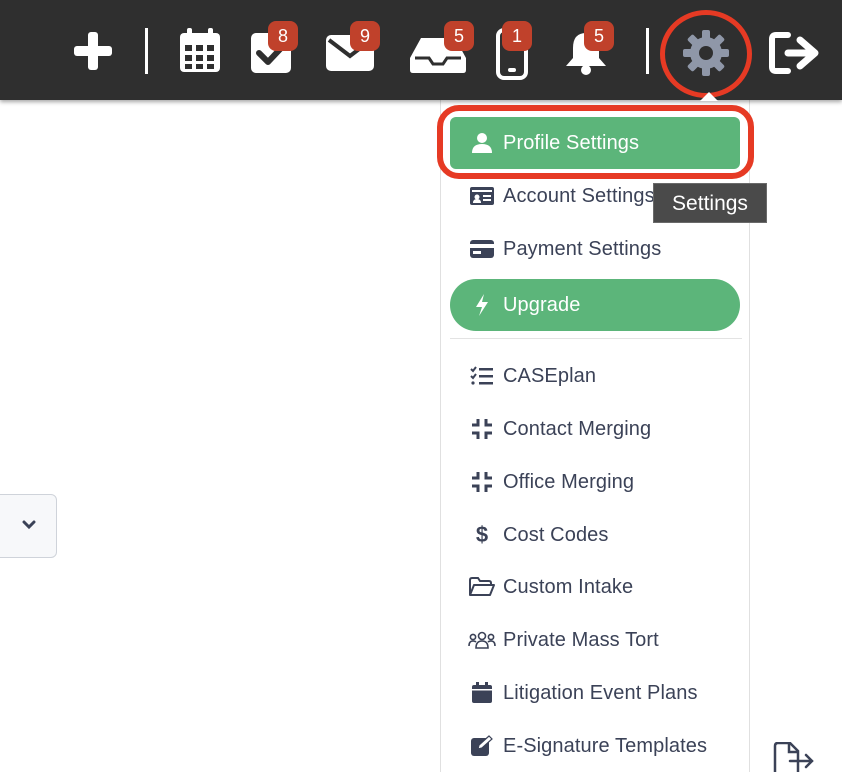 Image resolution: width=842 pixels, height=772 pixels. What do you see at coordinates (599, 36) in the screenshot?
I see `notifications-badge: 5` at bounding box center [599, 36].